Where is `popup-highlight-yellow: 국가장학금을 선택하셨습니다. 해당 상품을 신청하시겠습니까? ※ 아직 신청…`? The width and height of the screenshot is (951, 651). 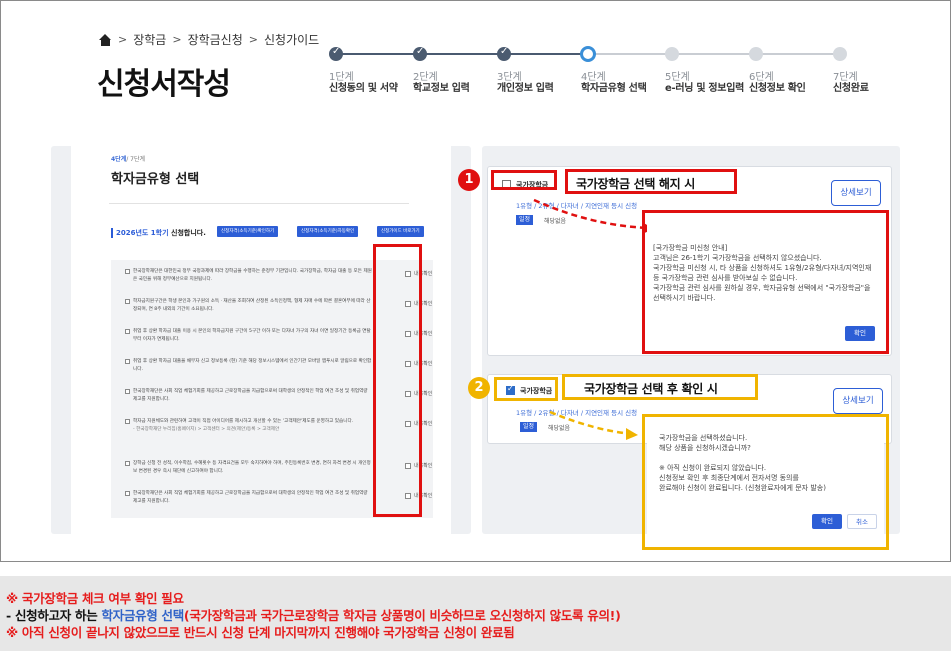
popup-highlight-yellow: 국가장학금을 선택하셨습니다. 해당 상품을 신청하시겠습니까? ※ 아직 신청… is located at coordinates (765, 482).